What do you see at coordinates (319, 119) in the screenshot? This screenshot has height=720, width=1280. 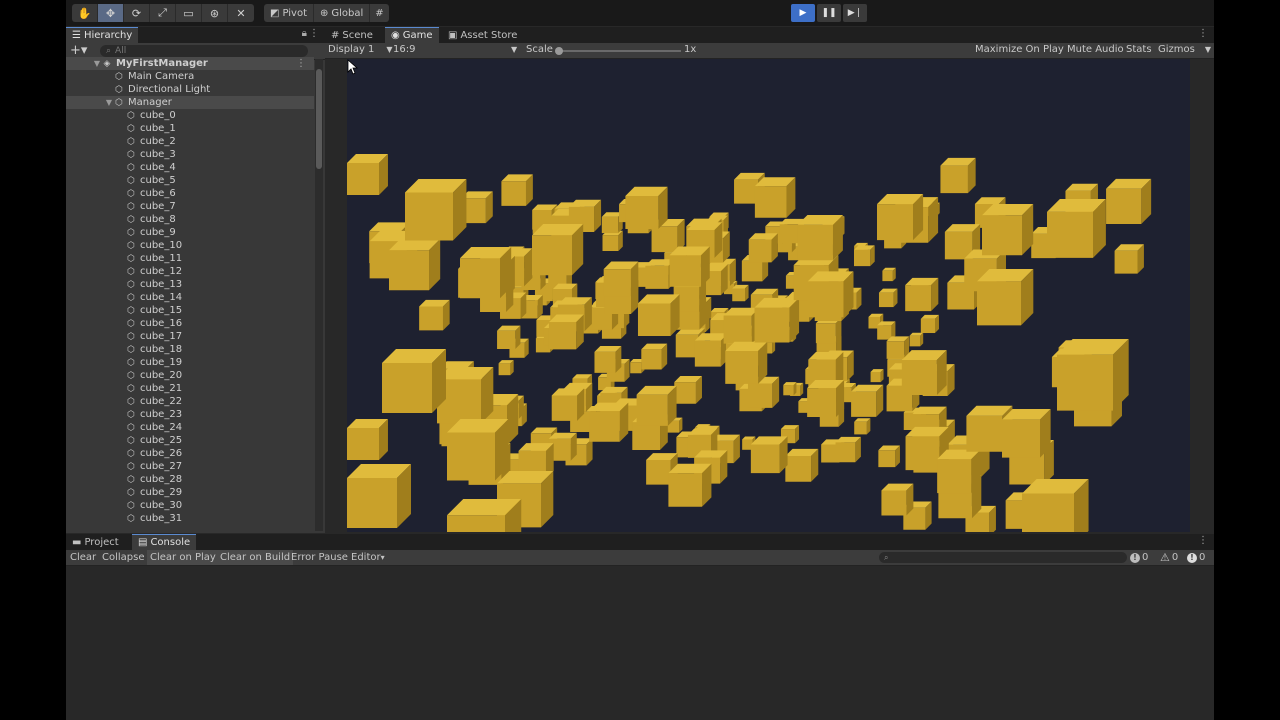 I see `scroll-thumb` at bounding box center [319, 119].